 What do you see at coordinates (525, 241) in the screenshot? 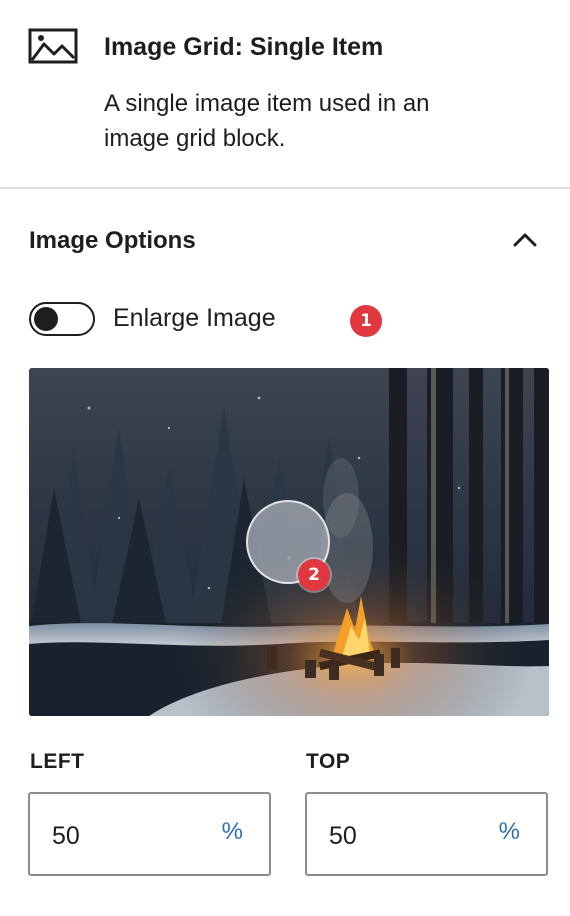
I see `chevron-up-icon` at bounding box center [525, 241].